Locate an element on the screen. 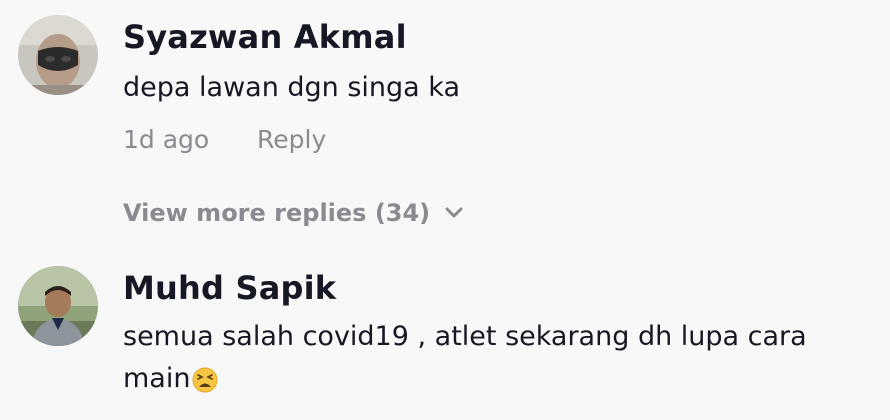 This screenshot has width=890, height=420. view-more-replies-button: View more replies (34) is located at coordinates (293, 213).